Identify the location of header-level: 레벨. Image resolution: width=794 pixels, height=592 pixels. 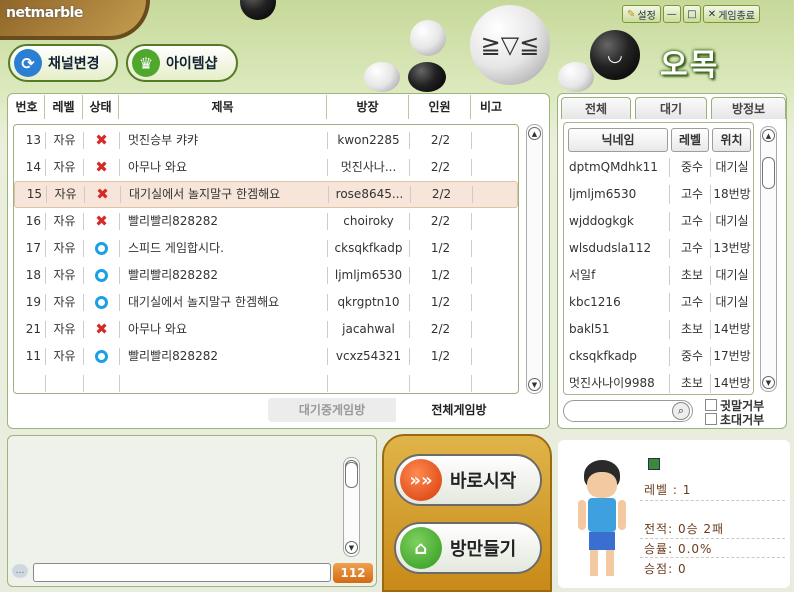
(64, 107).